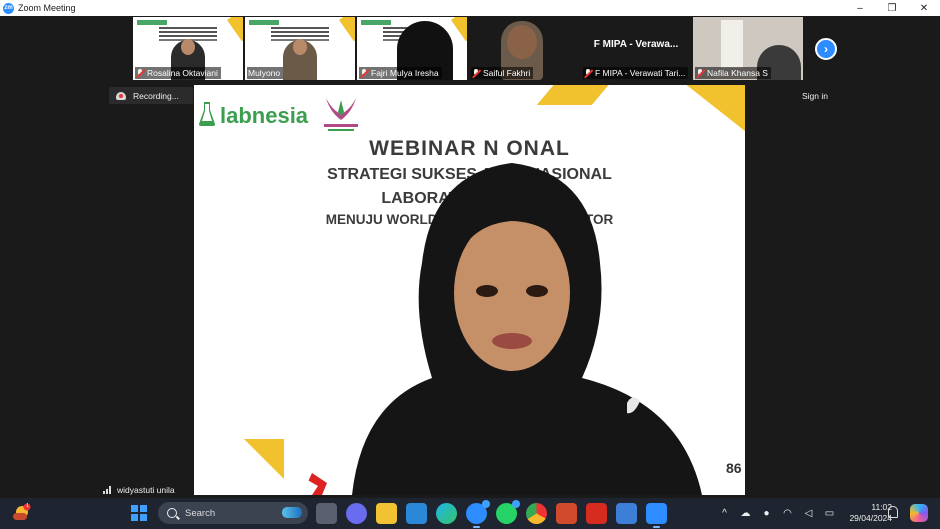  What do you see at coordinates (536, 513) in the screenshot?
I see `chrome-icon` at bounding box center [536, 513].